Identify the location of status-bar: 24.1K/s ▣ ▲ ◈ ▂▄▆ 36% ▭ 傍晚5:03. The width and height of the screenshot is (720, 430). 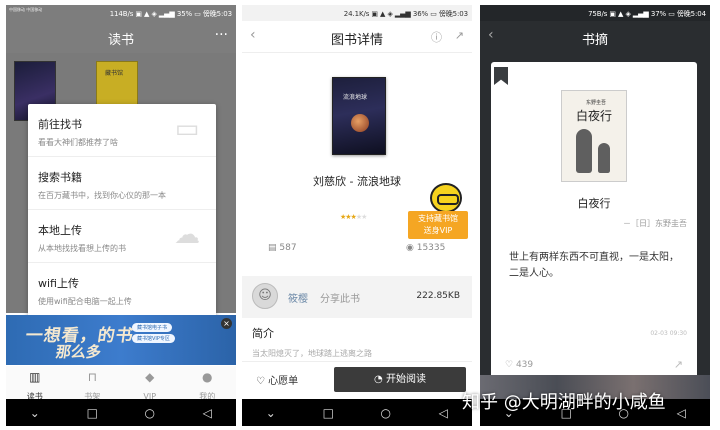
(357, 13).